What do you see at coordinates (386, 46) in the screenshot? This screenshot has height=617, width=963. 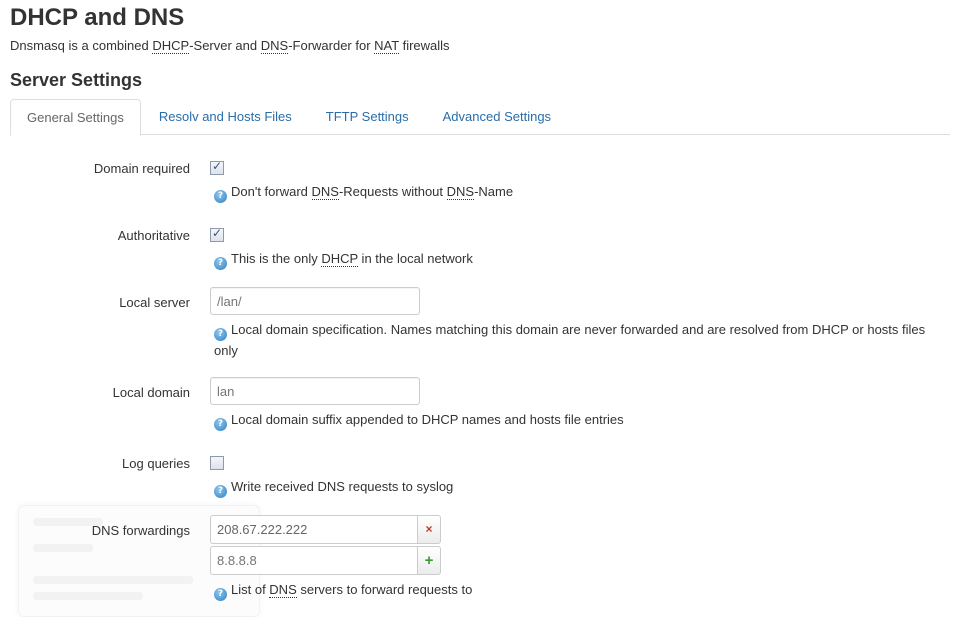 I see `abbr-nat: NAT` at bounding box center [386, 46].